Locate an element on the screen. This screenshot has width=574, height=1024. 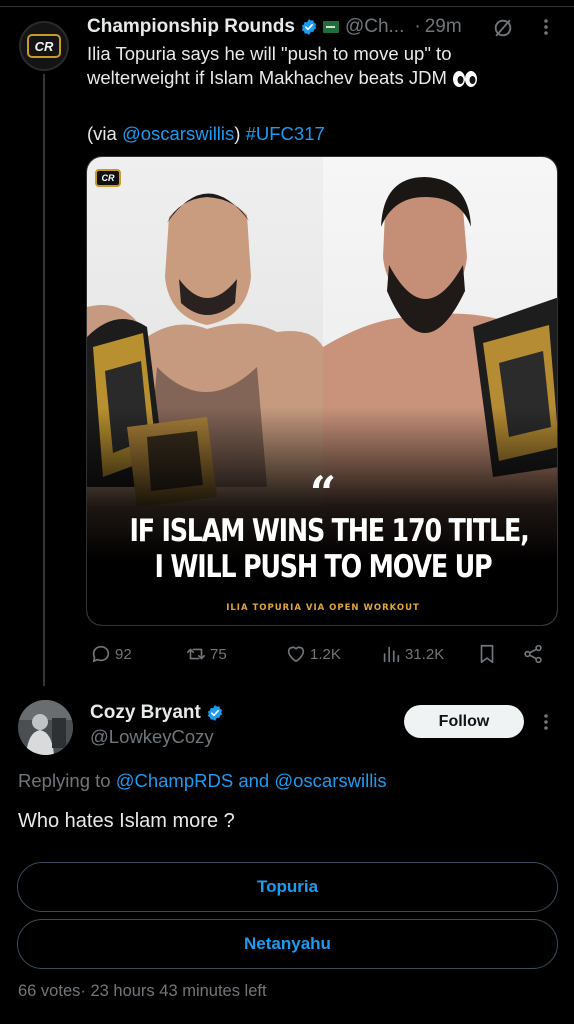
like-button: 1.2K is located at coordinates (313, 654).